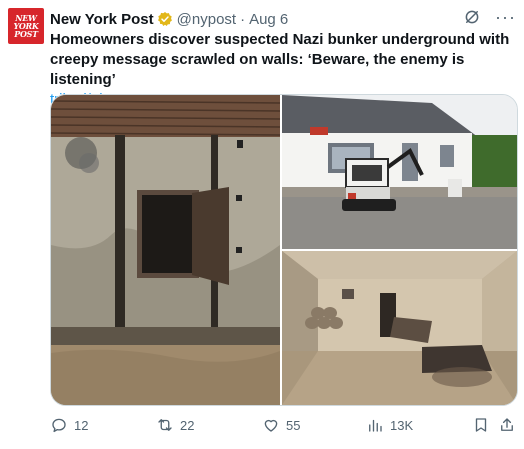  I want to click on tweet-header: New York Post @nypost · Aug 6, so click(282, 19).